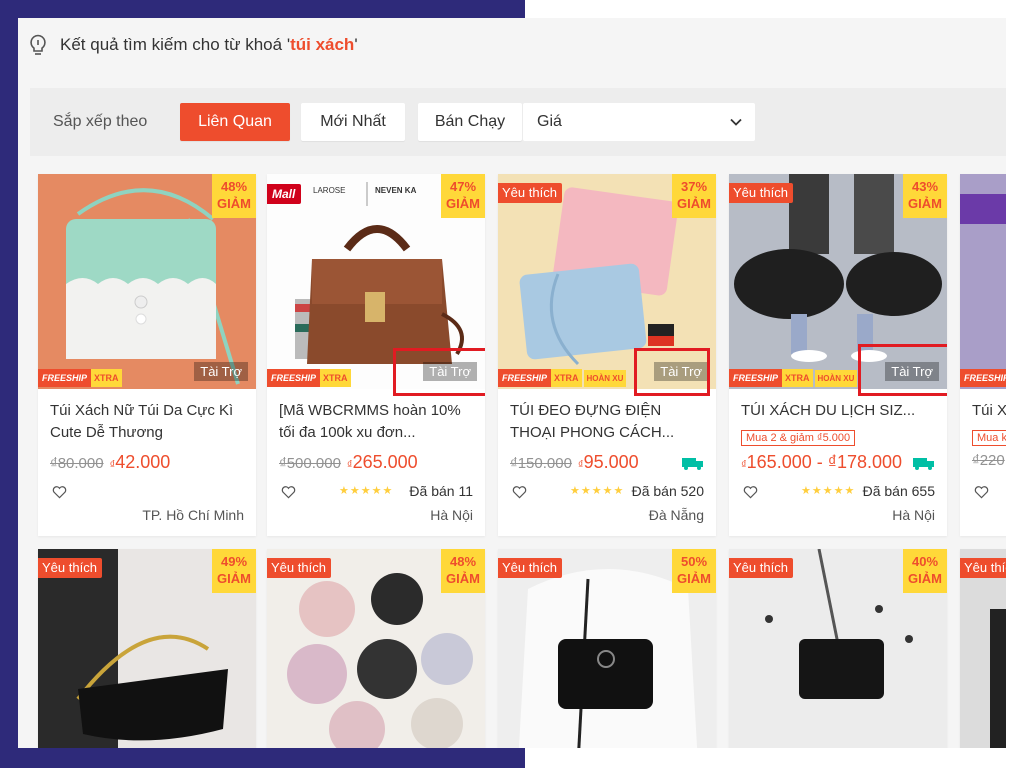 The width and height of the screenshot is (1024, 768). Describe the element at coordinates (676, 515) in the screenshot. I see `location: Đà Nẵng` at that location.